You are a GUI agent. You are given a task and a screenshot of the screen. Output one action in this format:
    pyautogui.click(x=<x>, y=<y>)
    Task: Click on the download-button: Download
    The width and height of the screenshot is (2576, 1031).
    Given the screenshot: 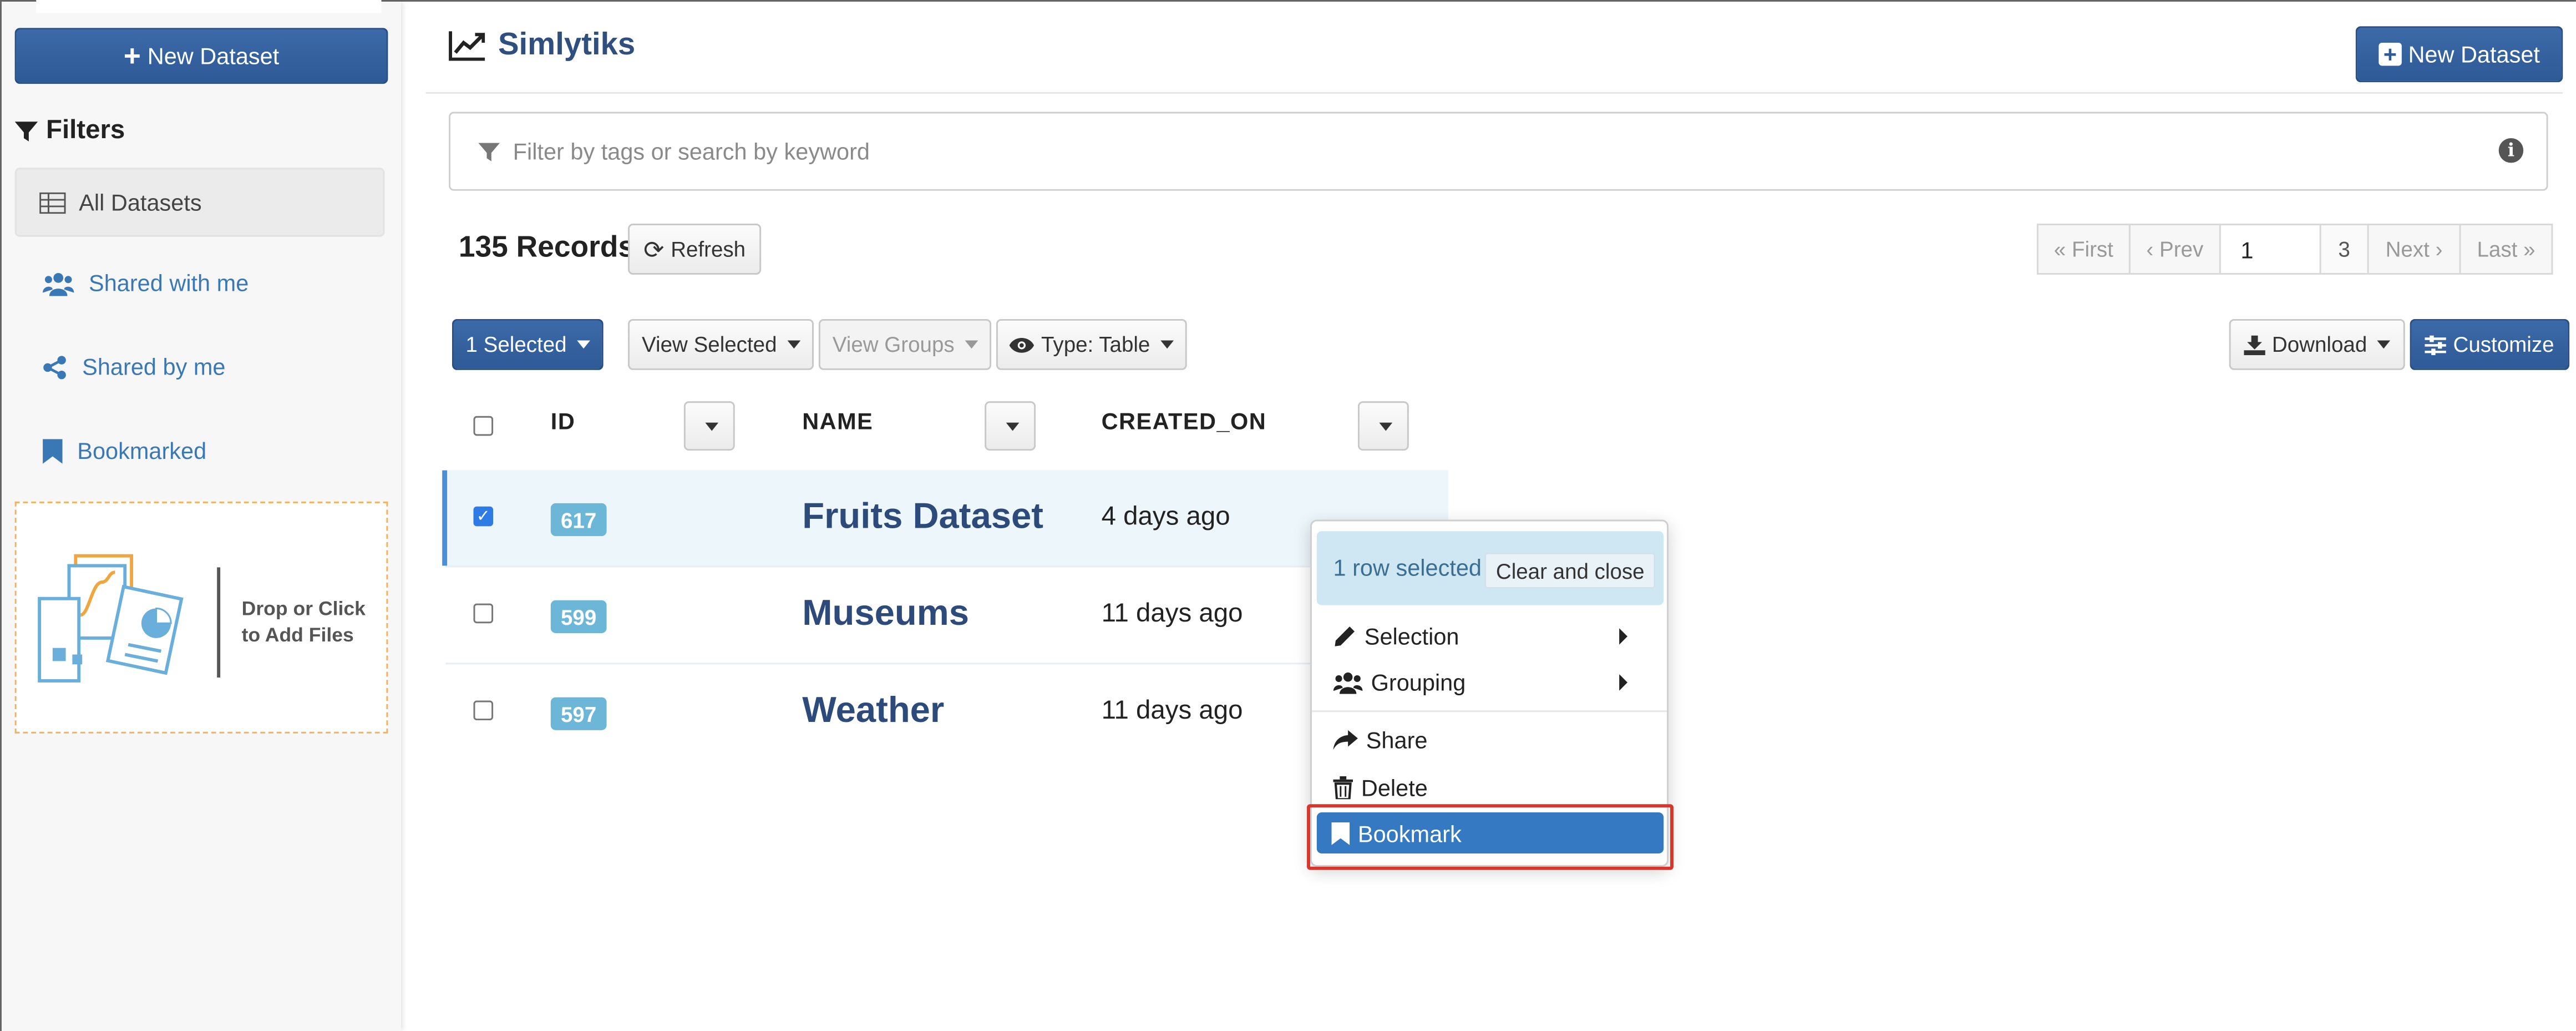 What is the action you would take?
    pyautogui.click(x=2317, y=344)
    